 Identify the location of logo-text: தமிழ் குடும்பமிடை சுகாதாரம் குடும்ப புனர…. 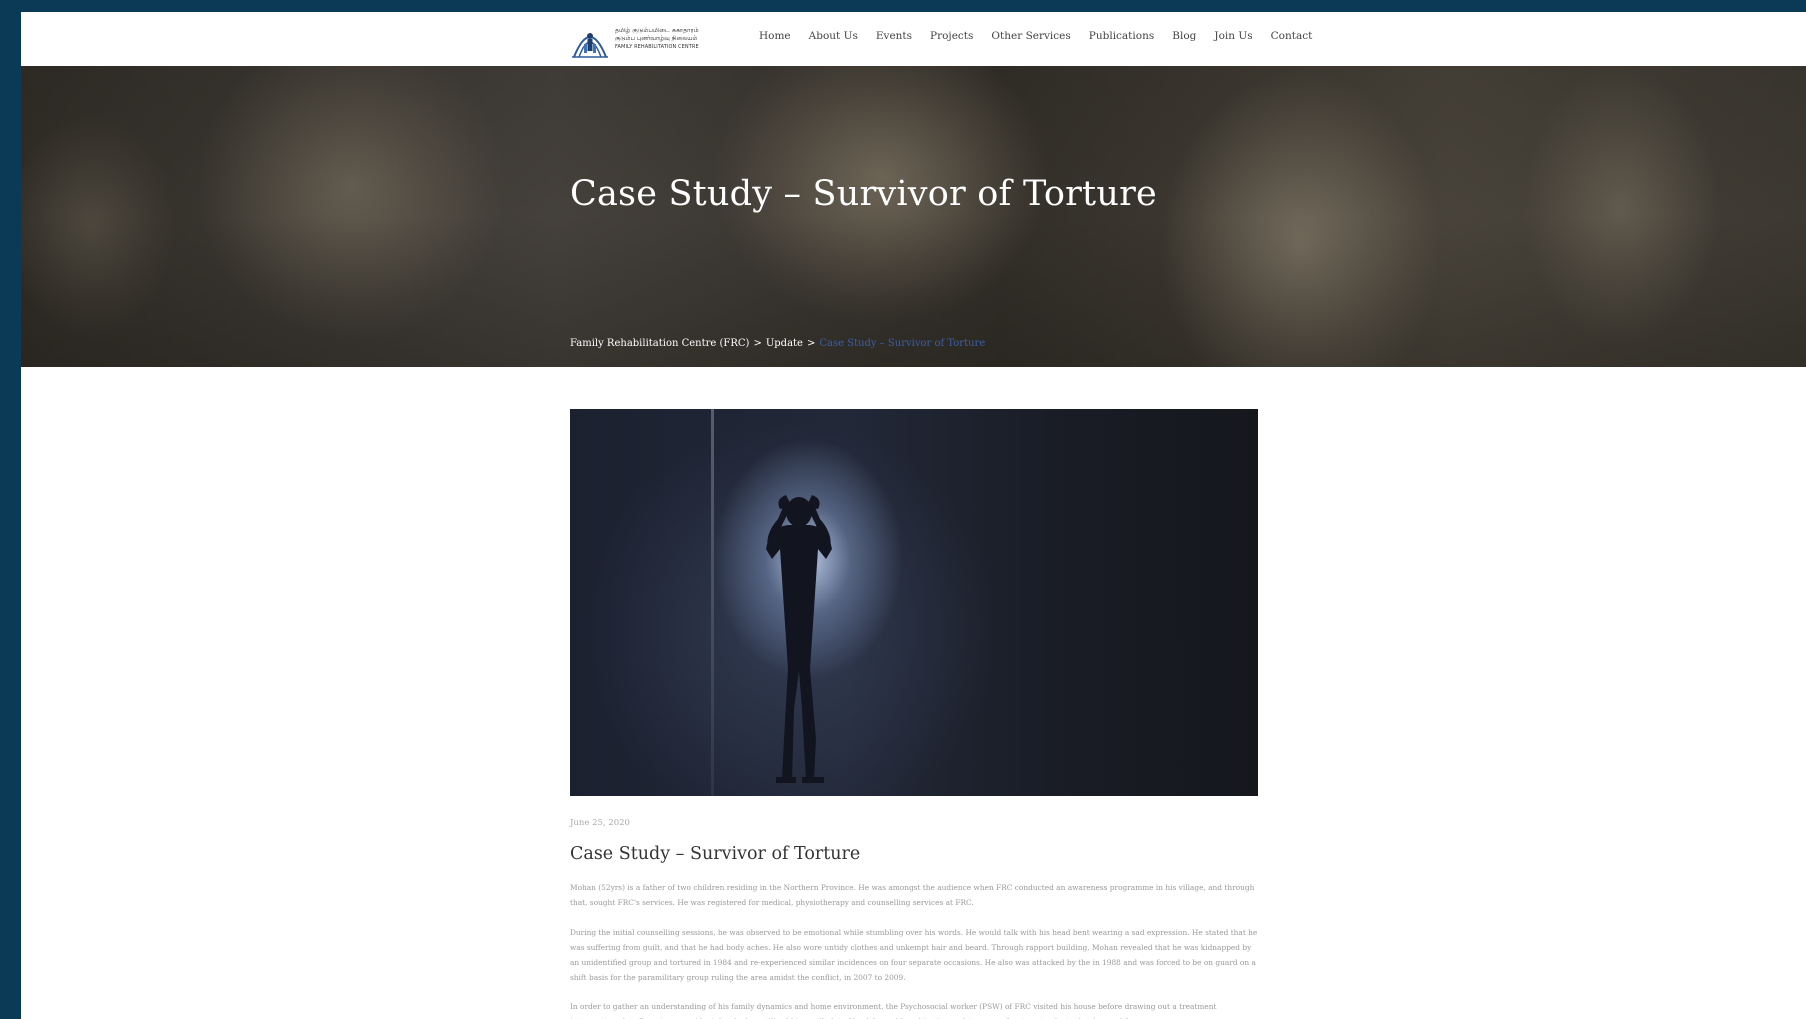
(657, 39).